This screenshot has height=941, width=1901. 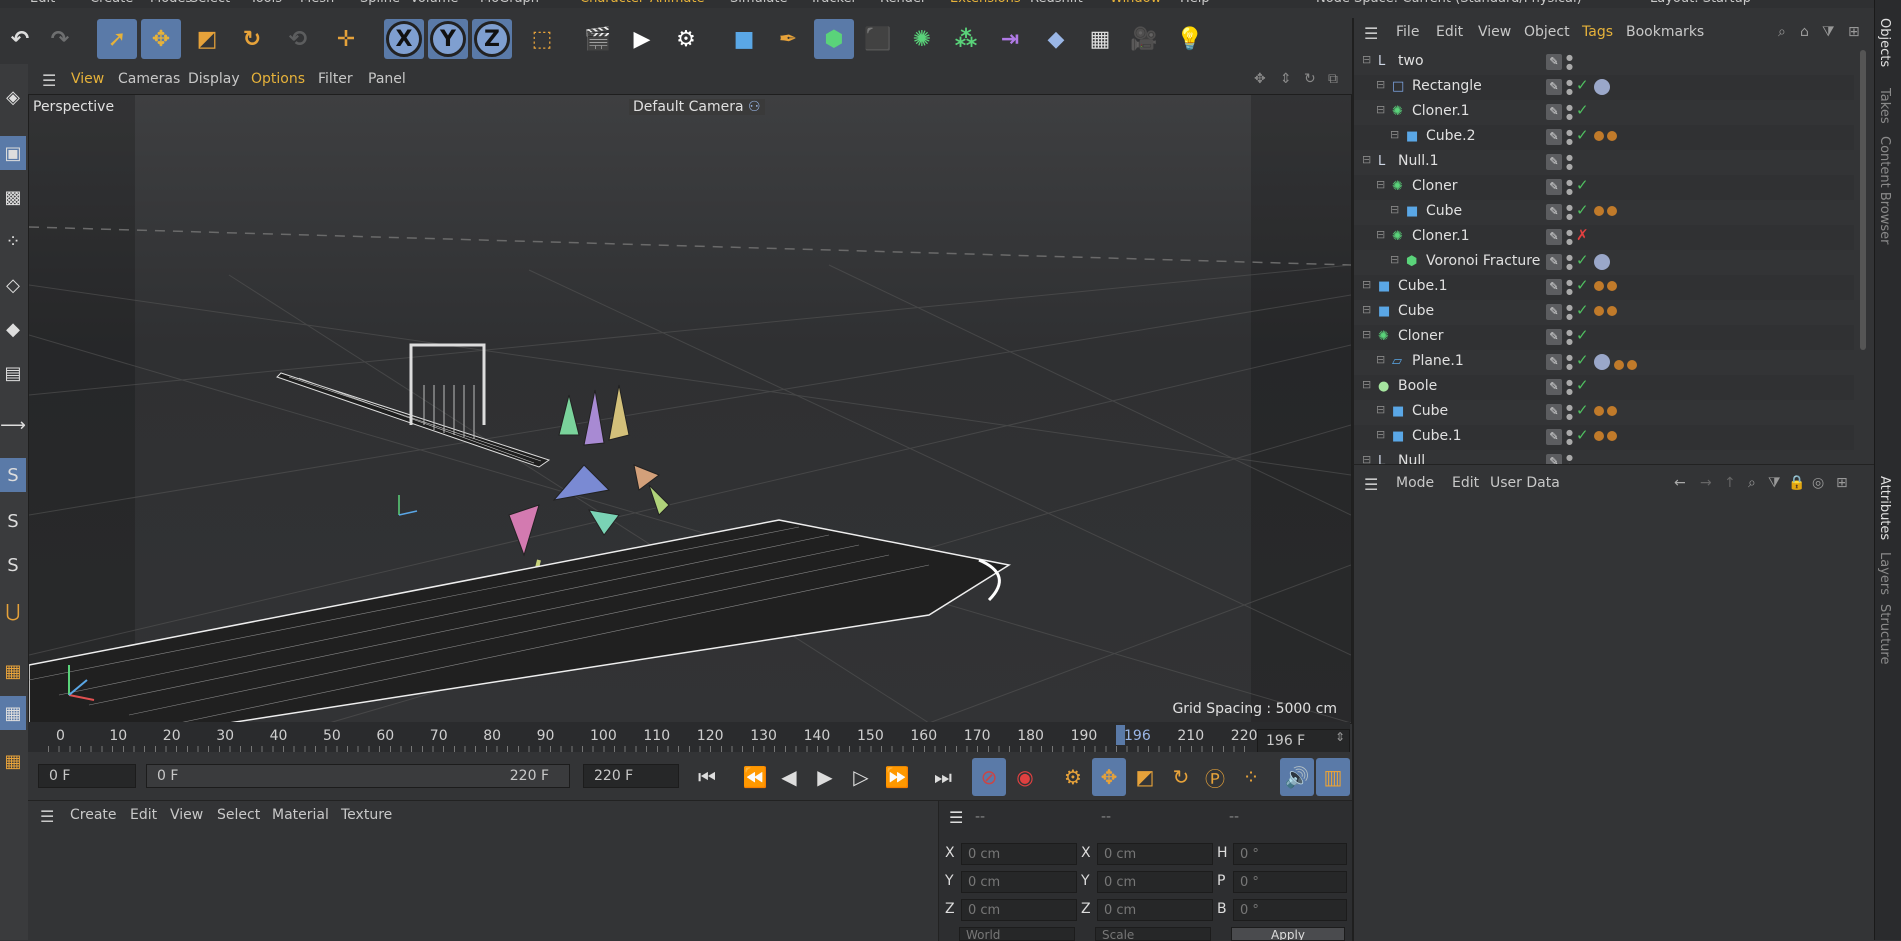 I want to click on cloner-icon: ✺, so click(x=922, y=39).